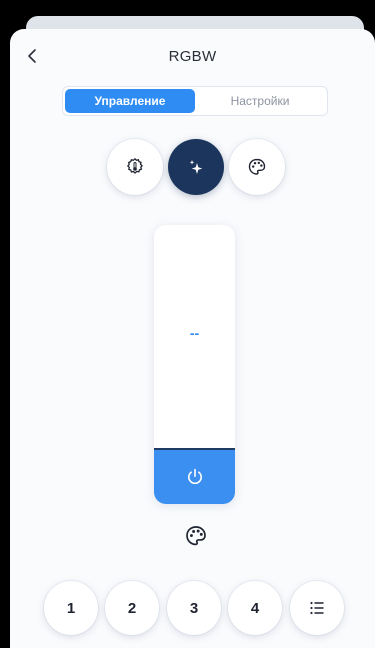 This screenshot has width=375, height=648. I want to click on brightness-slider: --, so click(194, 364).